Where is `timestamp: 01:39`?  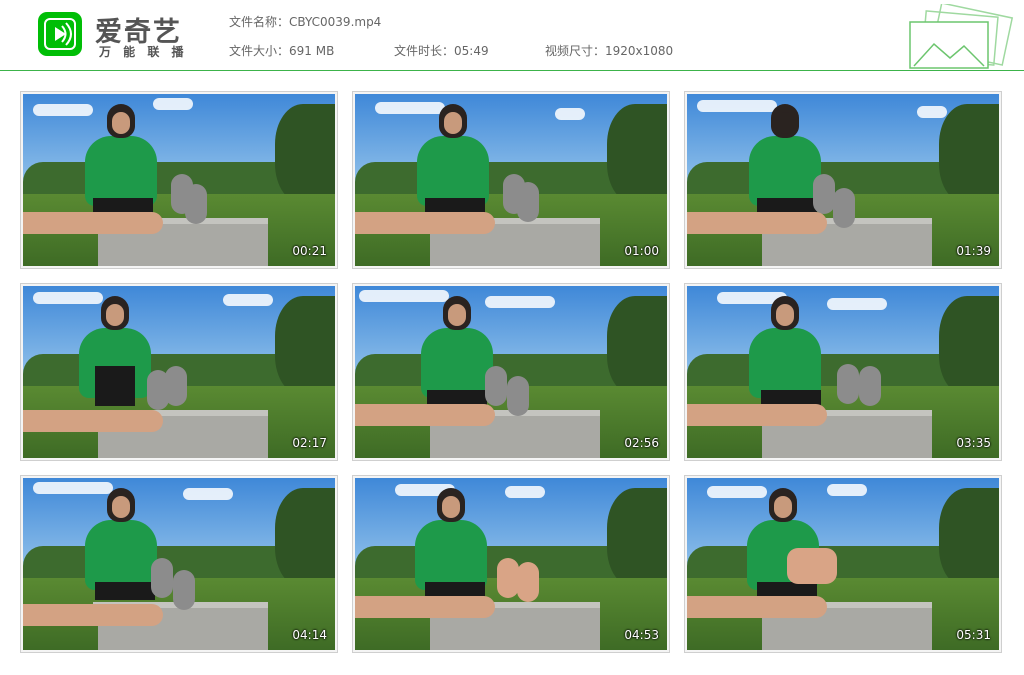
timestamp: 01:39 is located at coordinates (973, 251).